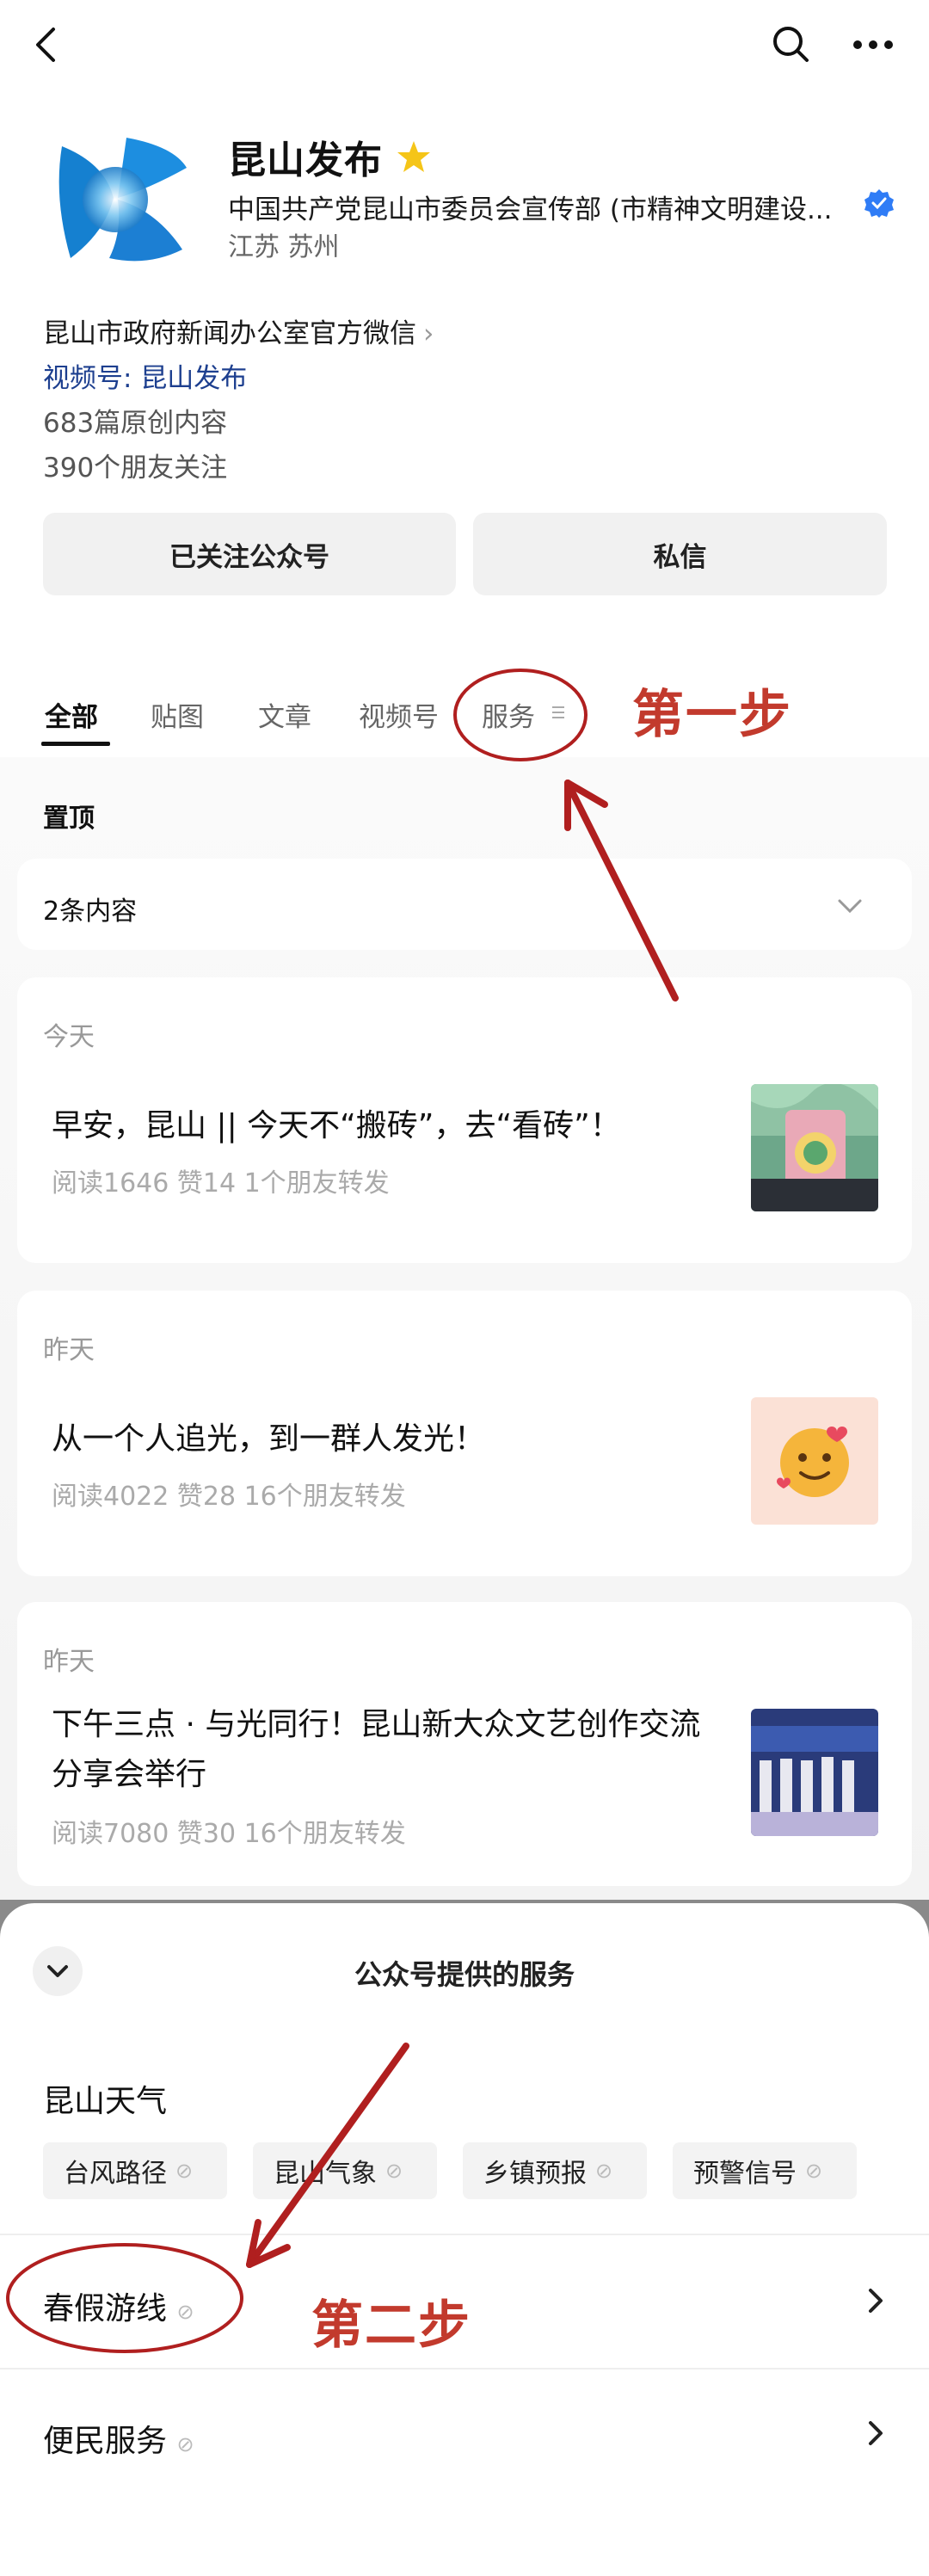 Image resolution: width=929 pixels, height=2576 pixels. Describe the element at coordinates (135, 423) in the screenshot. I see `original-count: 683篇原创内容` at that location.